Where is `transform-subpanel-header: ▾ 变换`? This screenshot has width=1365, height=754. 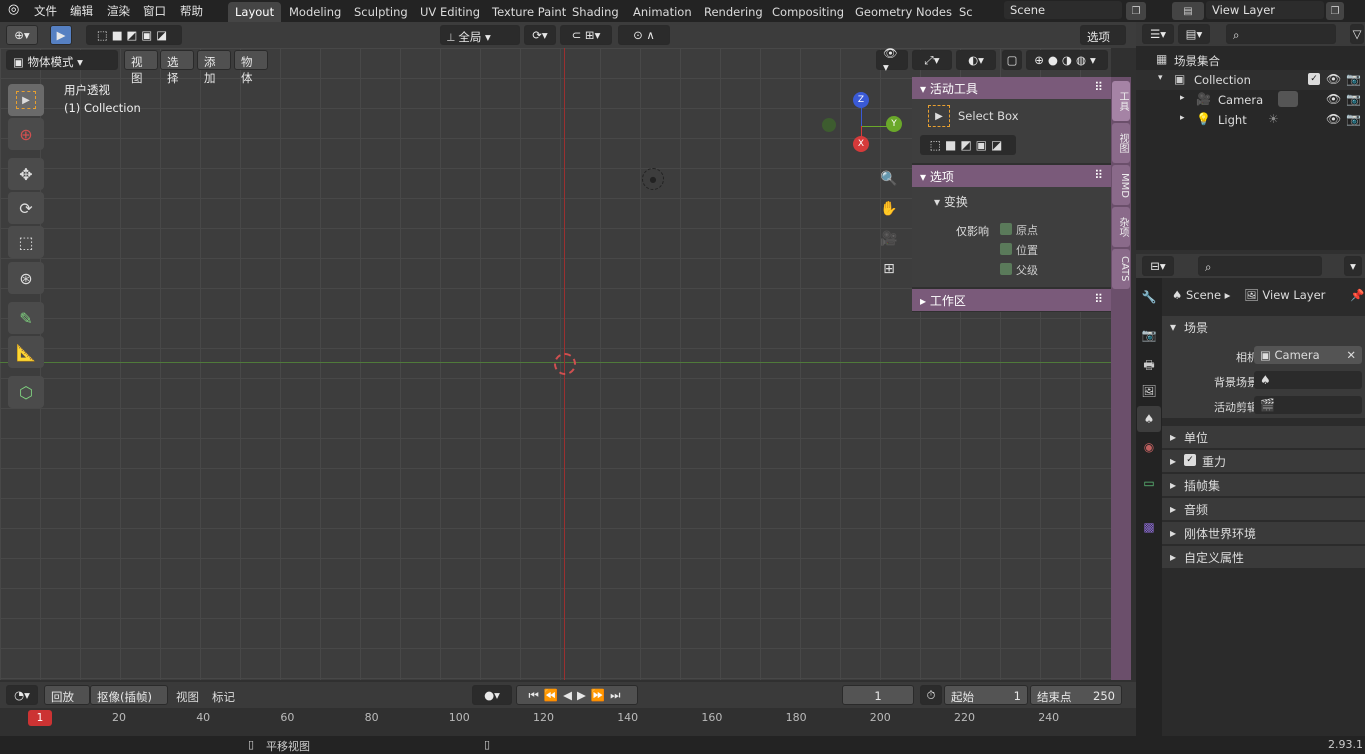 transform-subpanel-header: ▾ 变换 is located at coordinates (951, 201).